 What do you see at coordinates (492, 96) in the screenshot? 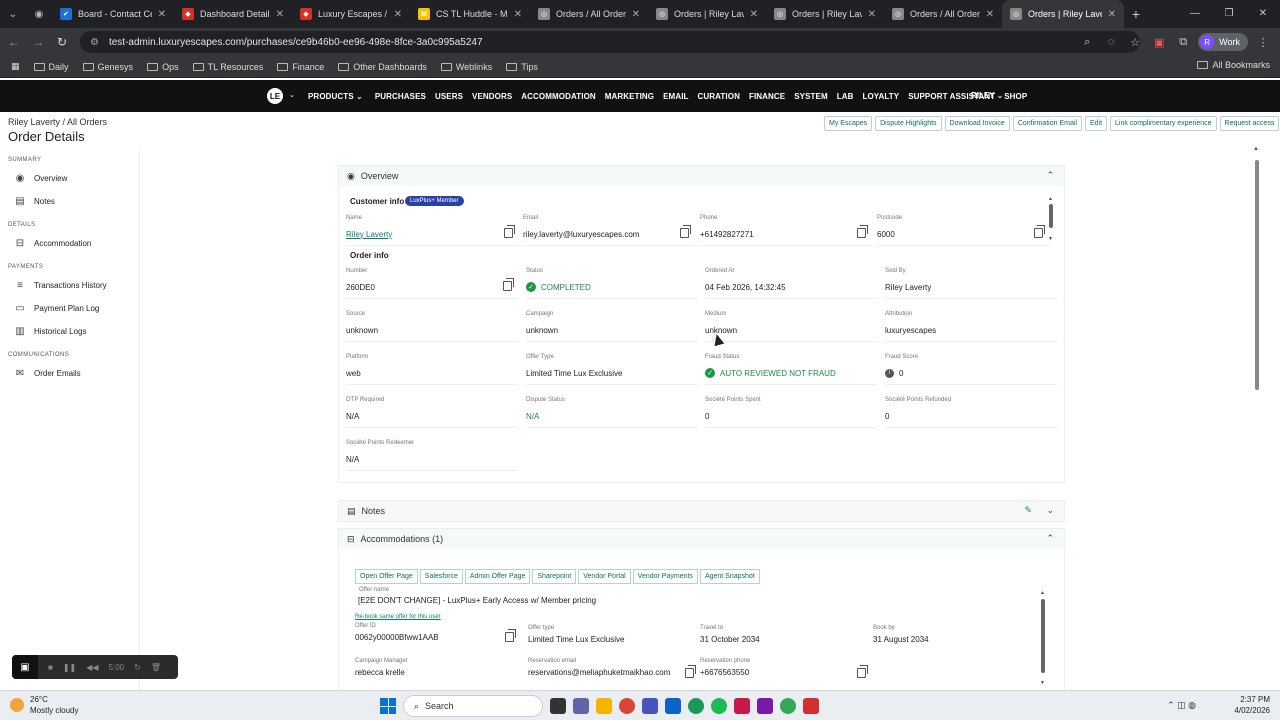
I see `nav-menu-item: VENDORS` at bounding box center [492, 96].